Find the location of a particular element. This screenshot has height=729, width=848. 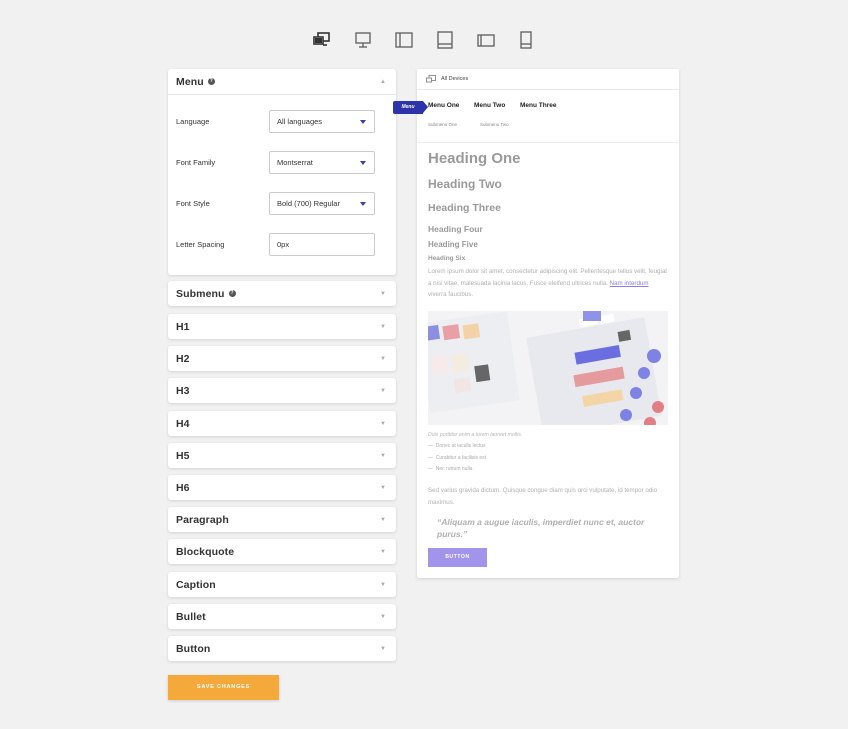

language-row: Language All languages is located at coordinates (286, 122).